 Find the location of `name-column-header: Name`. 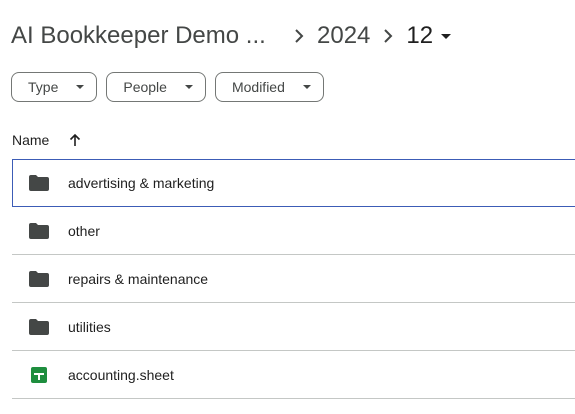

name-column-header: Name is located at coordinates (30, 140).